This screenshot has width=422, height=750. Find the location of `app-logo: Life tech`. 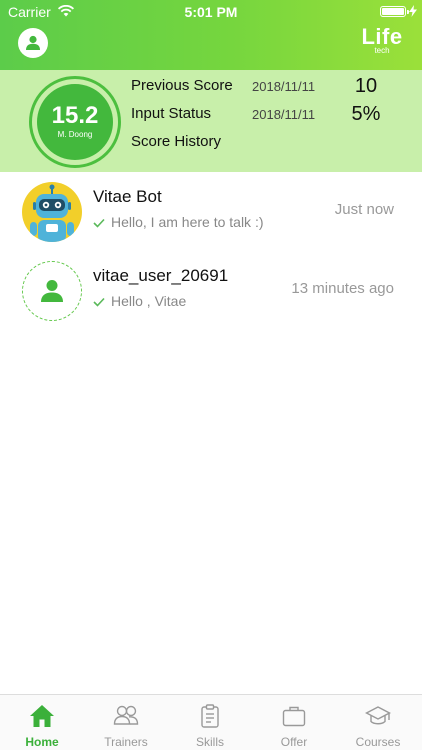

app-logo: Life tech is located at coordinates (382, 40).